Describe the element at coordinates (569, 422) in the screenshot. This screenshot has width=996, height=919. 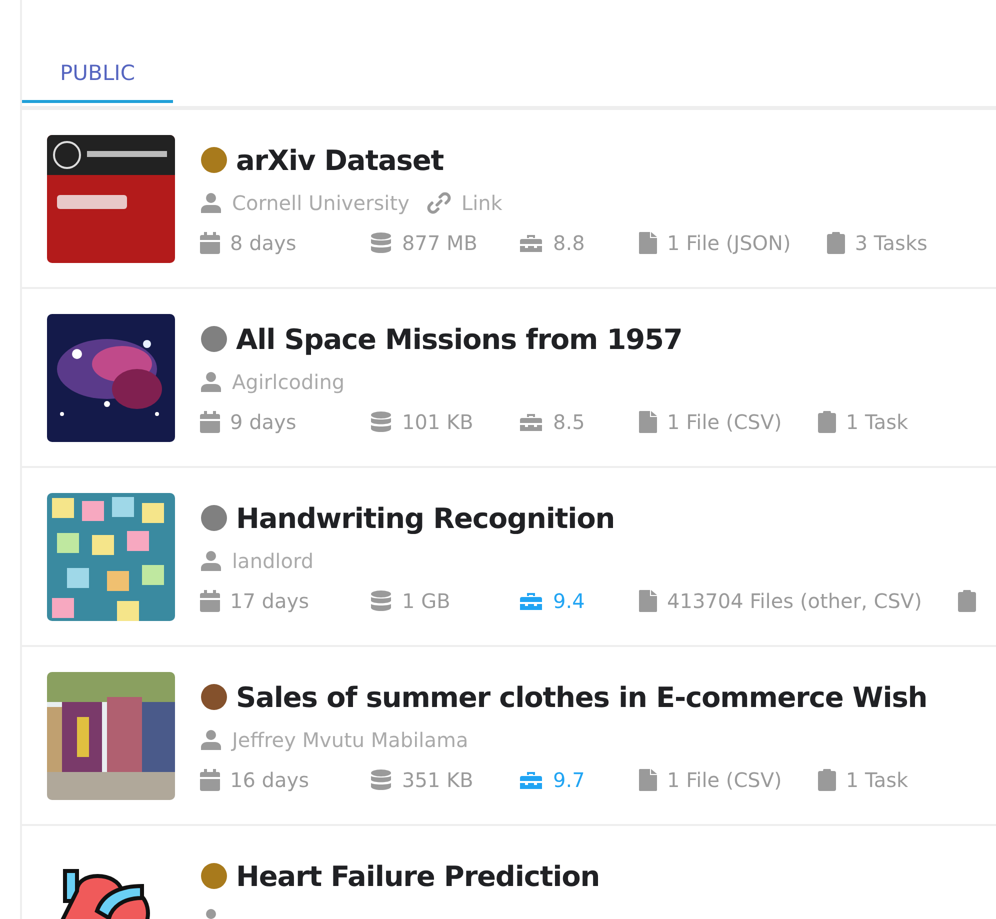
I see `usability-text: 8.5` at that location.